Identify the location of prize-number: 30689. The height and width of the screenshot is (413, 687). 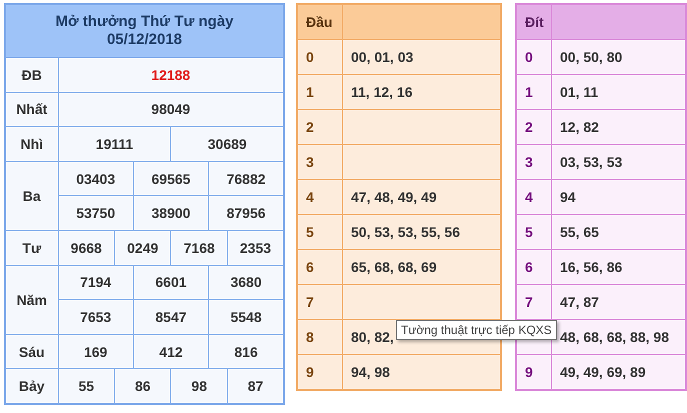
(227, 144).